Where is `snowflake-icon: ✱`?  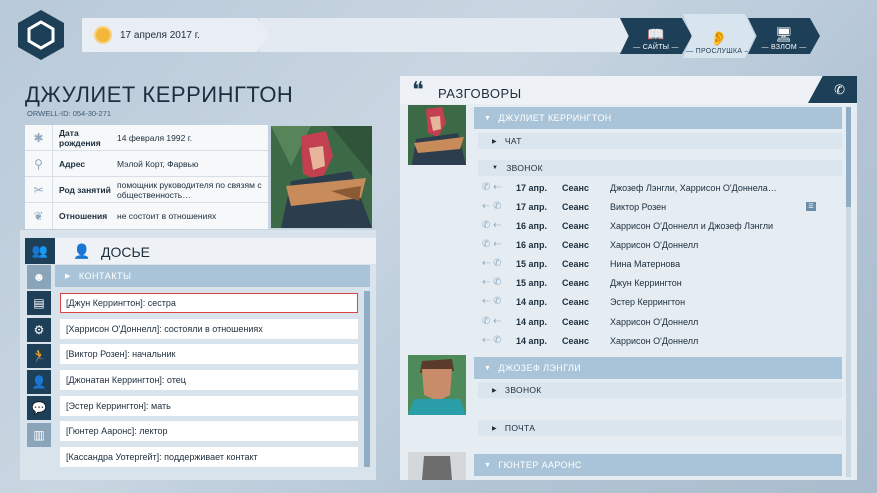 snowflake-icon: ✱ is located at coordinates (39, 137).